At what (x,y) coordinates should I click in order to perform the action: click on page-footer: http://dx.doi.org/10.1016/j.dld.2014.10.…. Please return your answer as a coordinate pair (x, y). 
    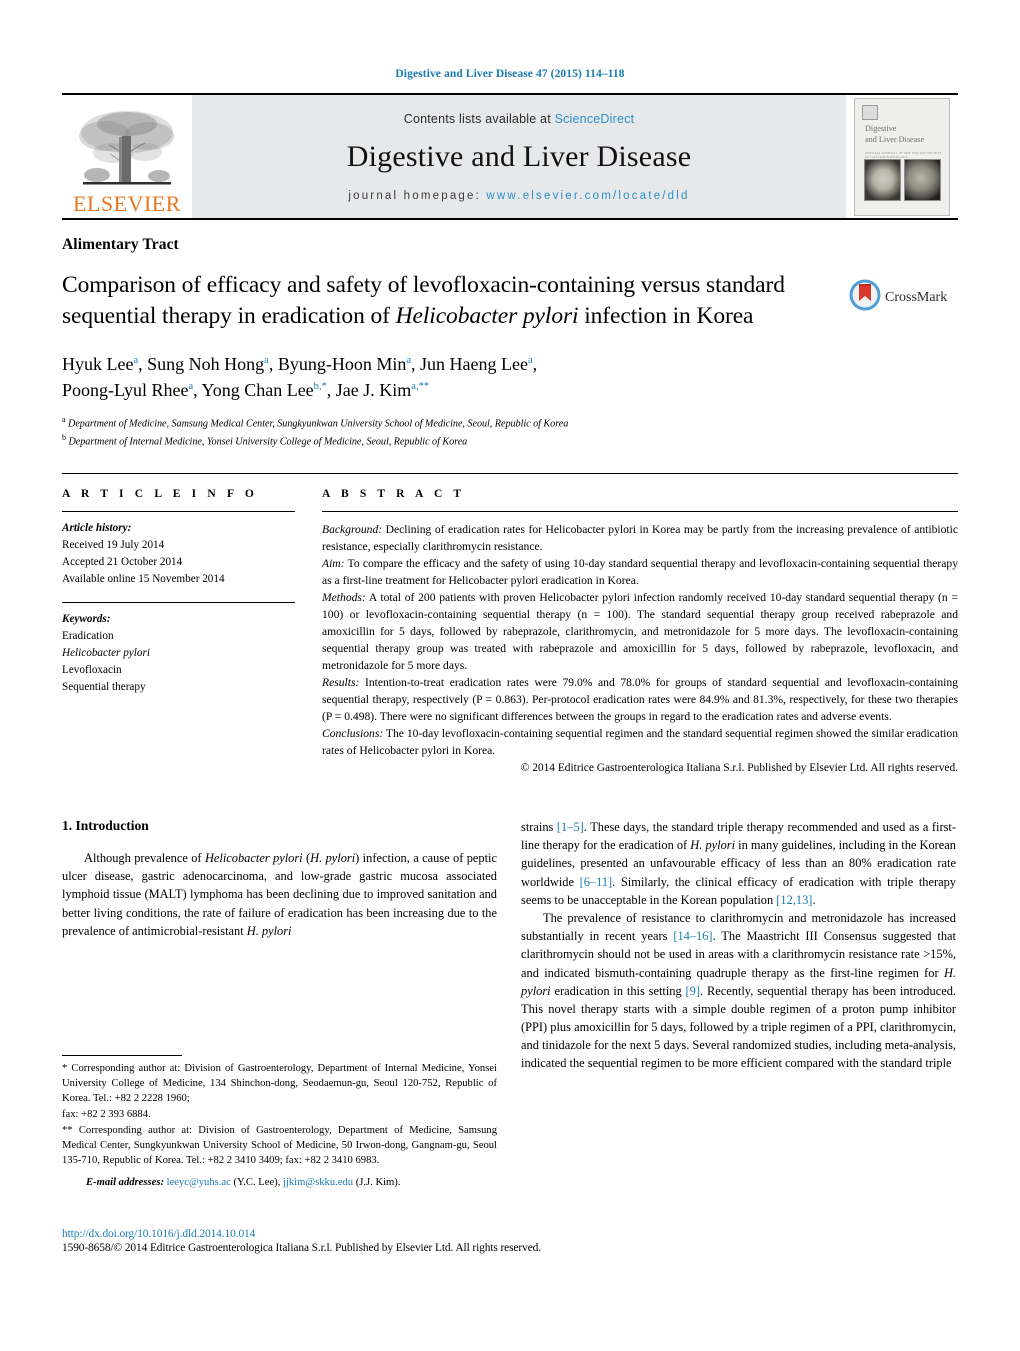
    Looking at the image, I should click on (412, 1241).